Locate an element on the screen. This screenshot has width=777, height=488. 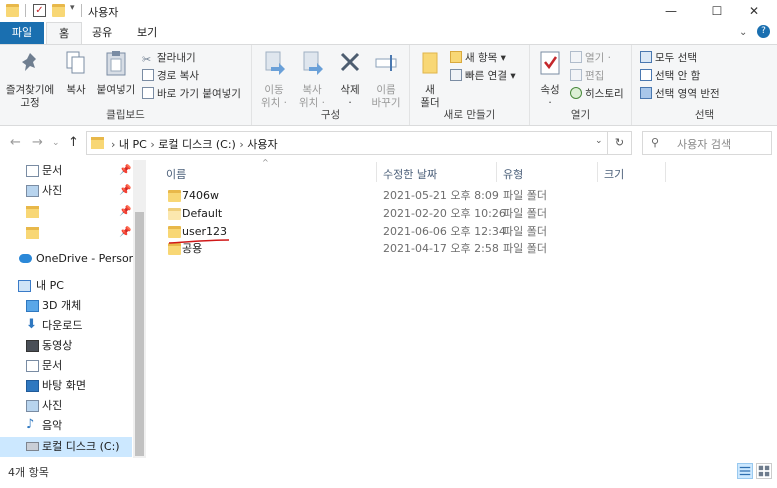
file-type: 파일 폴더 is located at coordinates (525, 248).